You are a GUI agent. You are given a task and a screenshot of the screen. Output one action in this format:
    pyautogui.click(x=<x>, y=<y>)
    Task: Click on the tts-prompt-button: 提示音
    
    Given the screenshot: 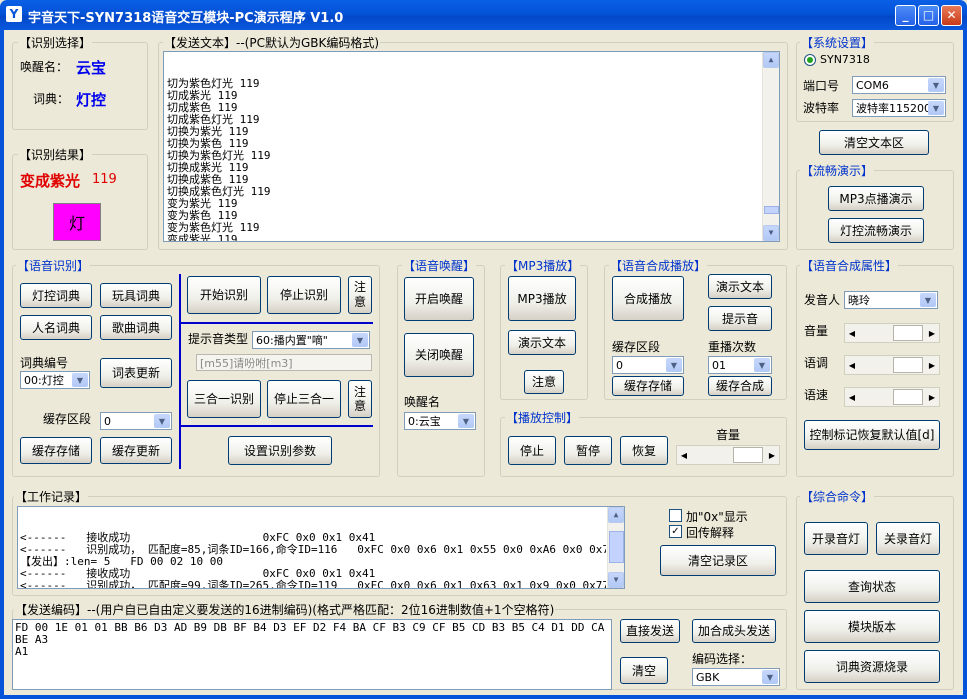 What is the action you would take?
    pyautogui.click(x=740, y=318)
    